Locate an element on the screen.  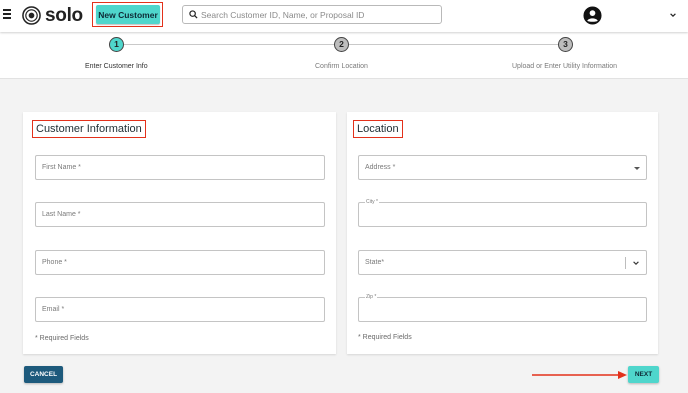
step-3-indicator: 3 is located at coordinates (565, 44).